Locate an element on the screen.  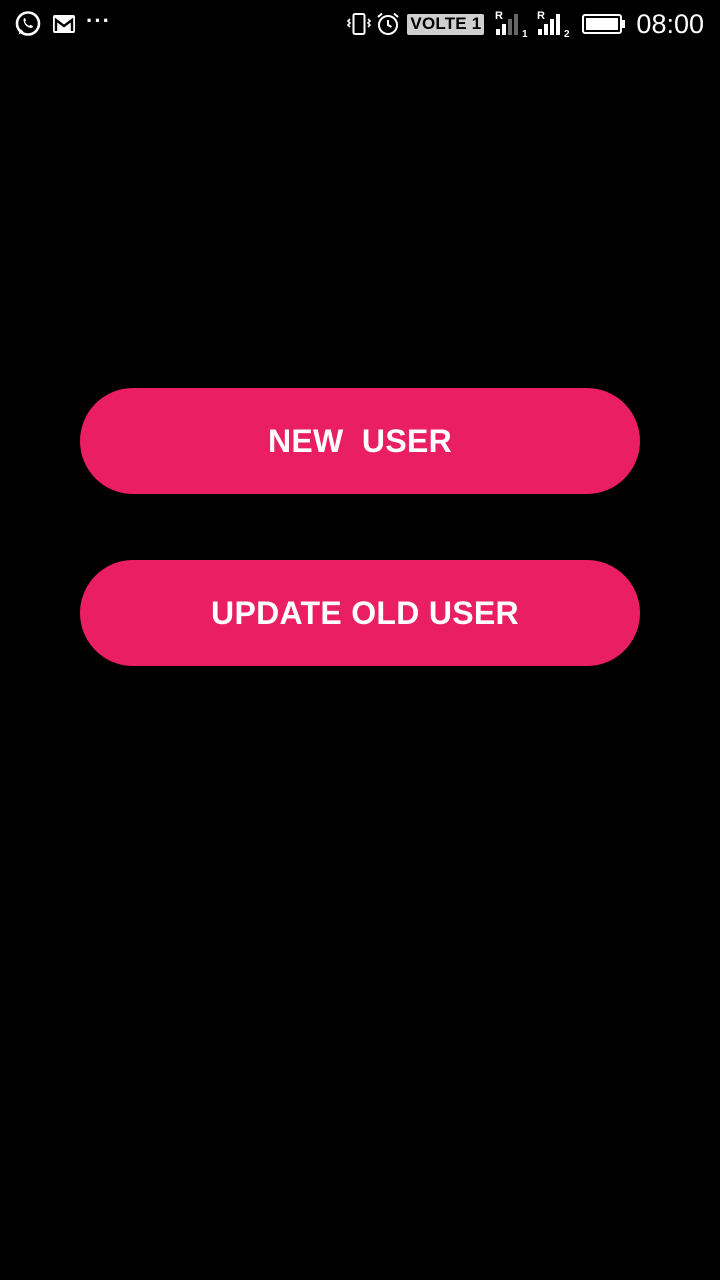
new-user-button: NEW USER is located at coordinates (360, 441).